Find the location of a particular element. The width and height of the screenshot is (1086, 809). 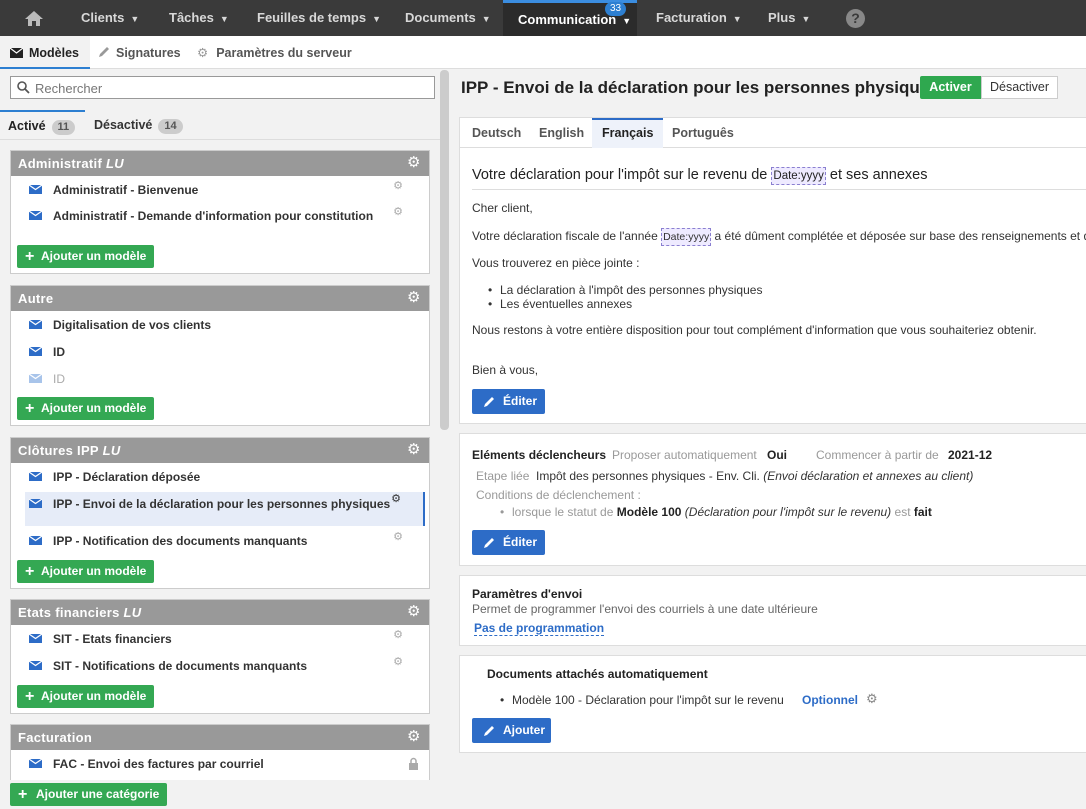

nav-facturation: Facturation ▼ is located at coordinates (699, 18).